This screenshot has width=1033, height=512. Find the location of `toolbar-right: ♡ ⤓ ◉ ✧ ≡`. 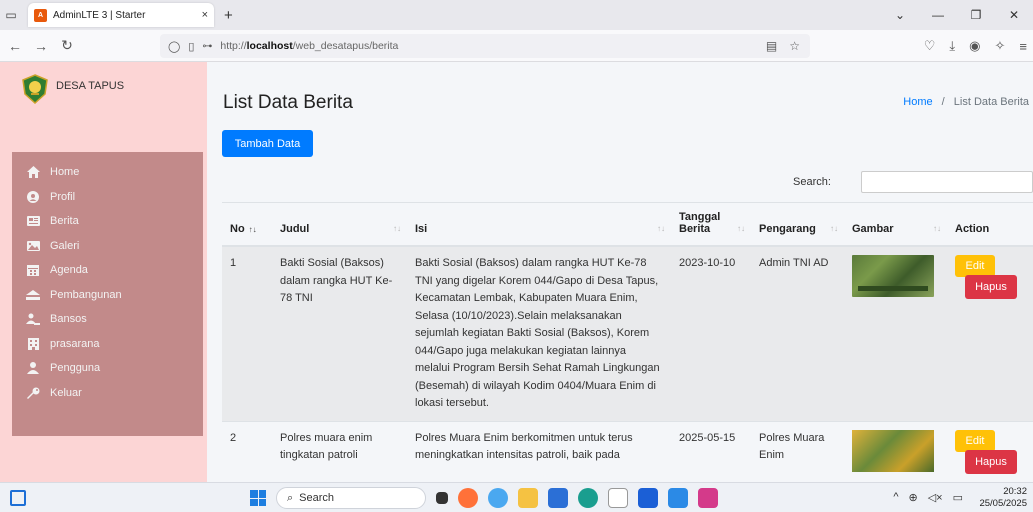

toolbar-right: ♡ ⤓ ◉ ✧ ≡ is located at coordinates (975, 46).